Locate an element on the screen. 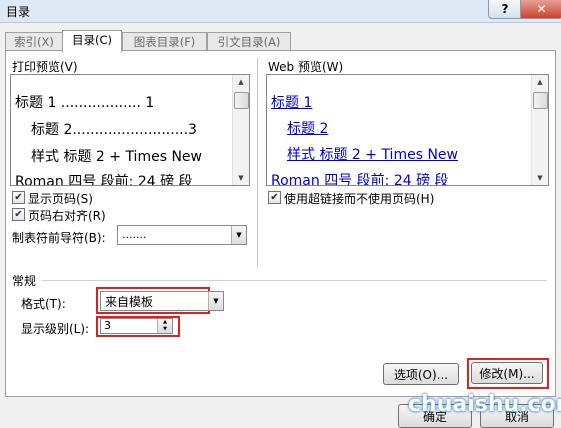 This screenshot has height=428, width=561. print-preview-line-3: 样式 标题 2 + Times New is located at coordinates (116, 157).